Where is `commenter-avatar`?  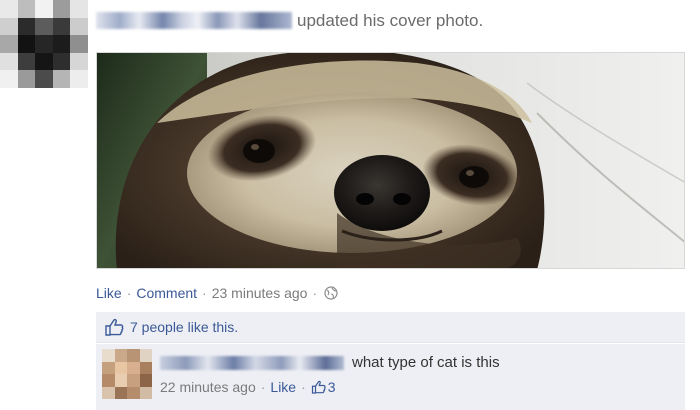 commenter-avatar is located at coordinates (127, 374).